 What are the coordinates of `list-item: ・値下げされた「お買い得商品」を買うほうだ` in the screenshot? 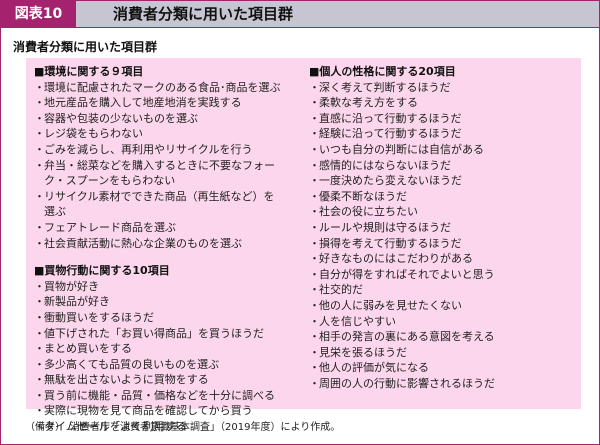 It's located at (149, 333).